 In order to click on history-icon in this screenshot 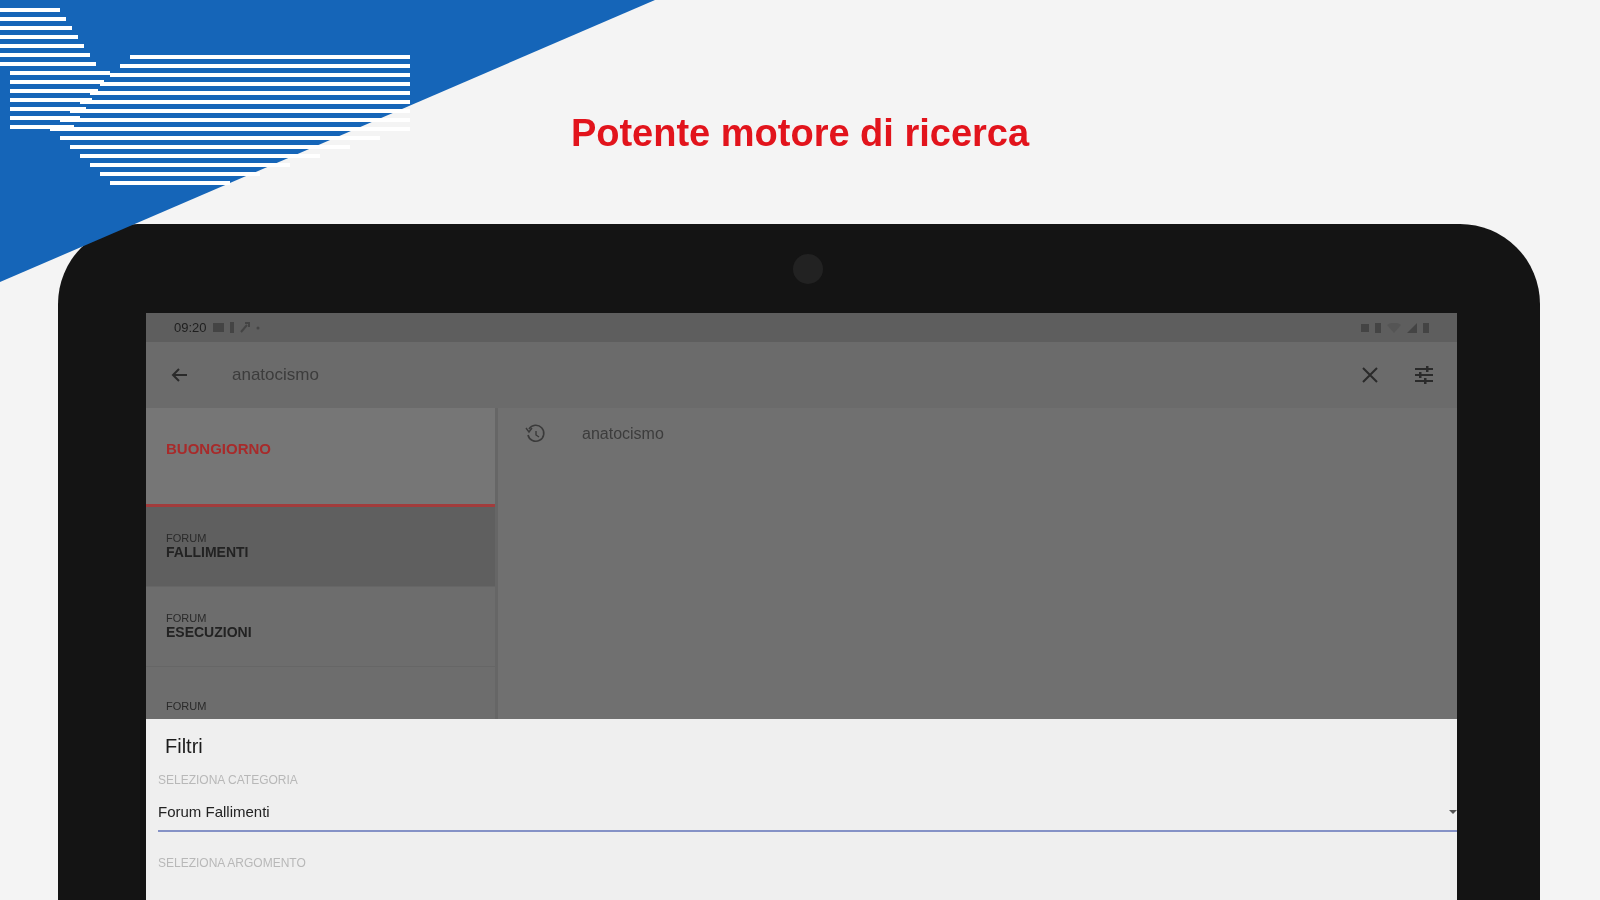, I will do `click(535, 434)`.